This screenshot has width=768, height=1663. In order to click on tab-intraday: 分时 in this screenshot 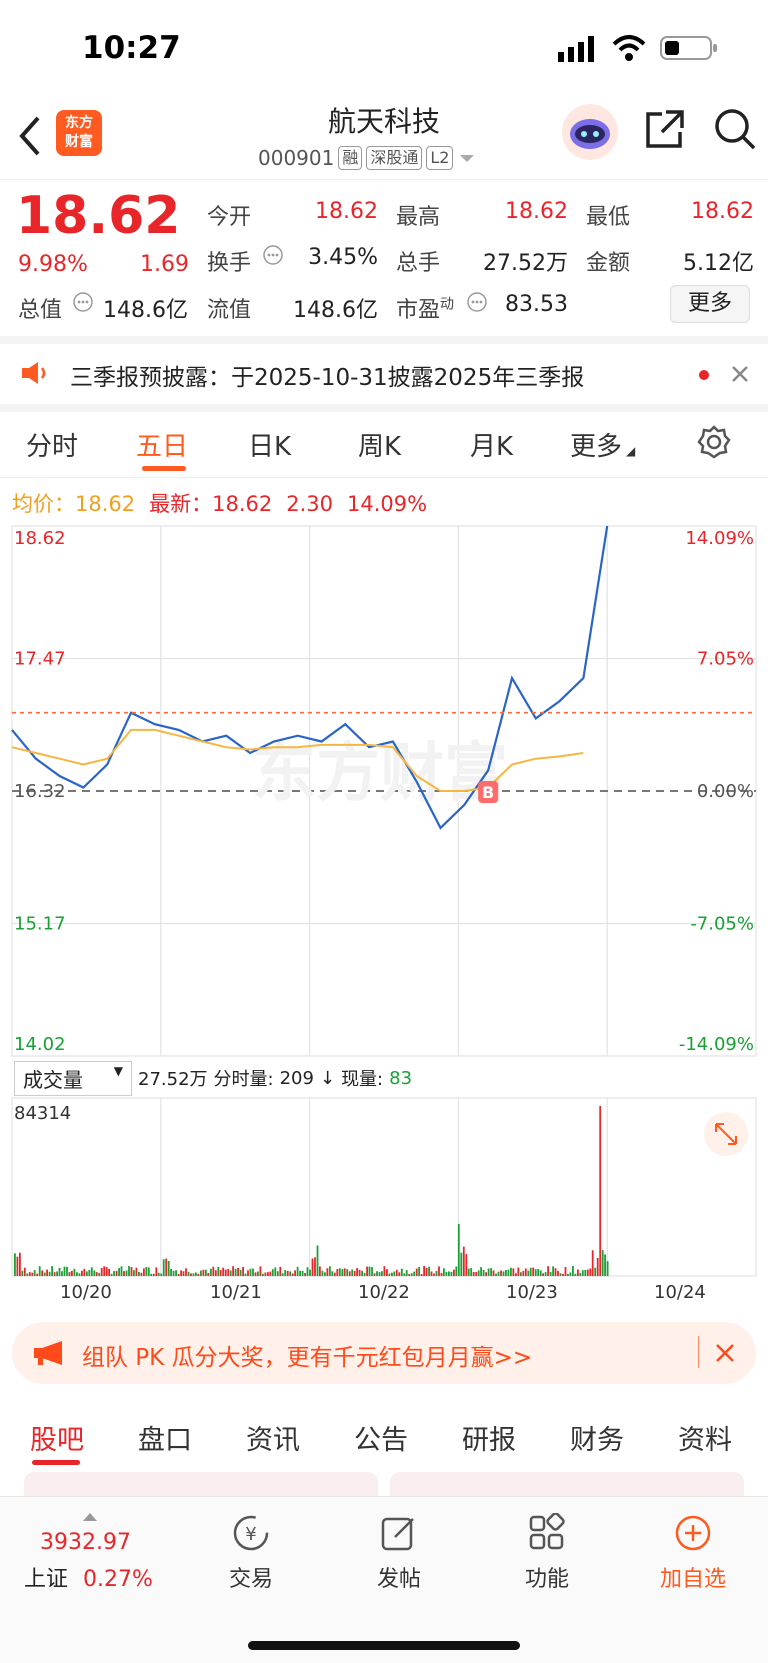, I will do `click(52, 444)`.